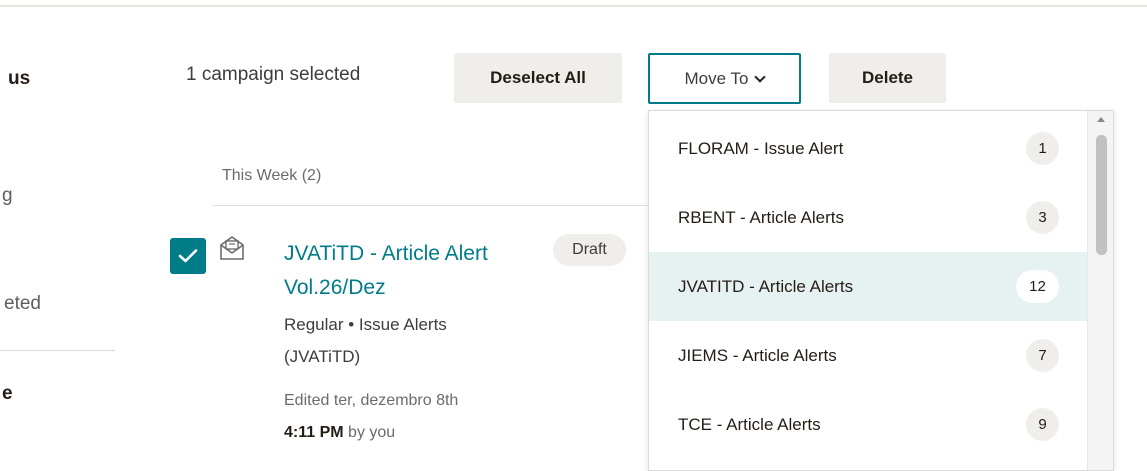 The width and height of the screenshot is (1147, 471). What do you see at coordinates (868, 286) in the screenshot?
I see `dropdown-item-active: JVATITD - Article Alerts 12` at bounding box center [868, 286].